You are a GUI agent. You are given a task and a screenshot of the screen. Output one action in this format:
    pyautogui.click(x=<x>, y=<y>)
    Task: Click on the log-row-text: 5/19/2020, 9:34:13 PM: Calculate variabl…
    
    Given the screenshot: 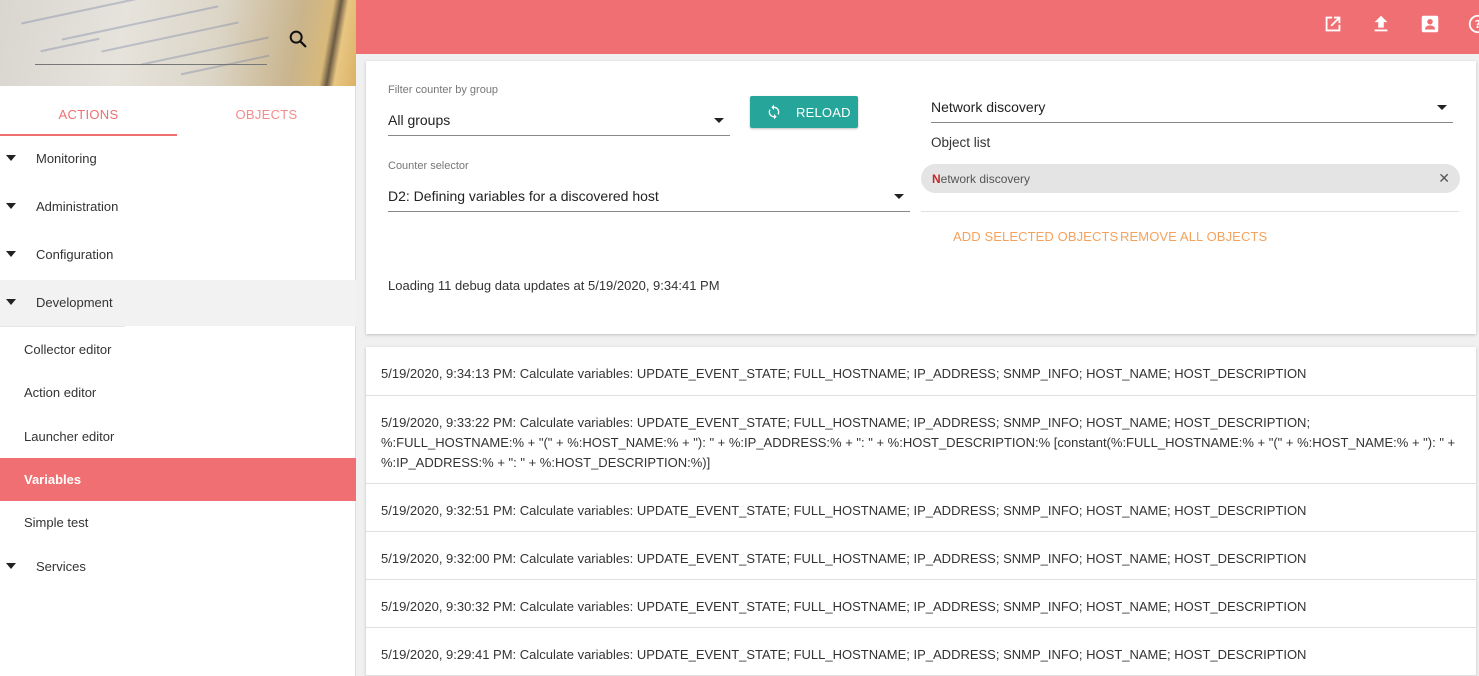 What is the action you would take?
    pyautogui.click(x=844, y=373)
    